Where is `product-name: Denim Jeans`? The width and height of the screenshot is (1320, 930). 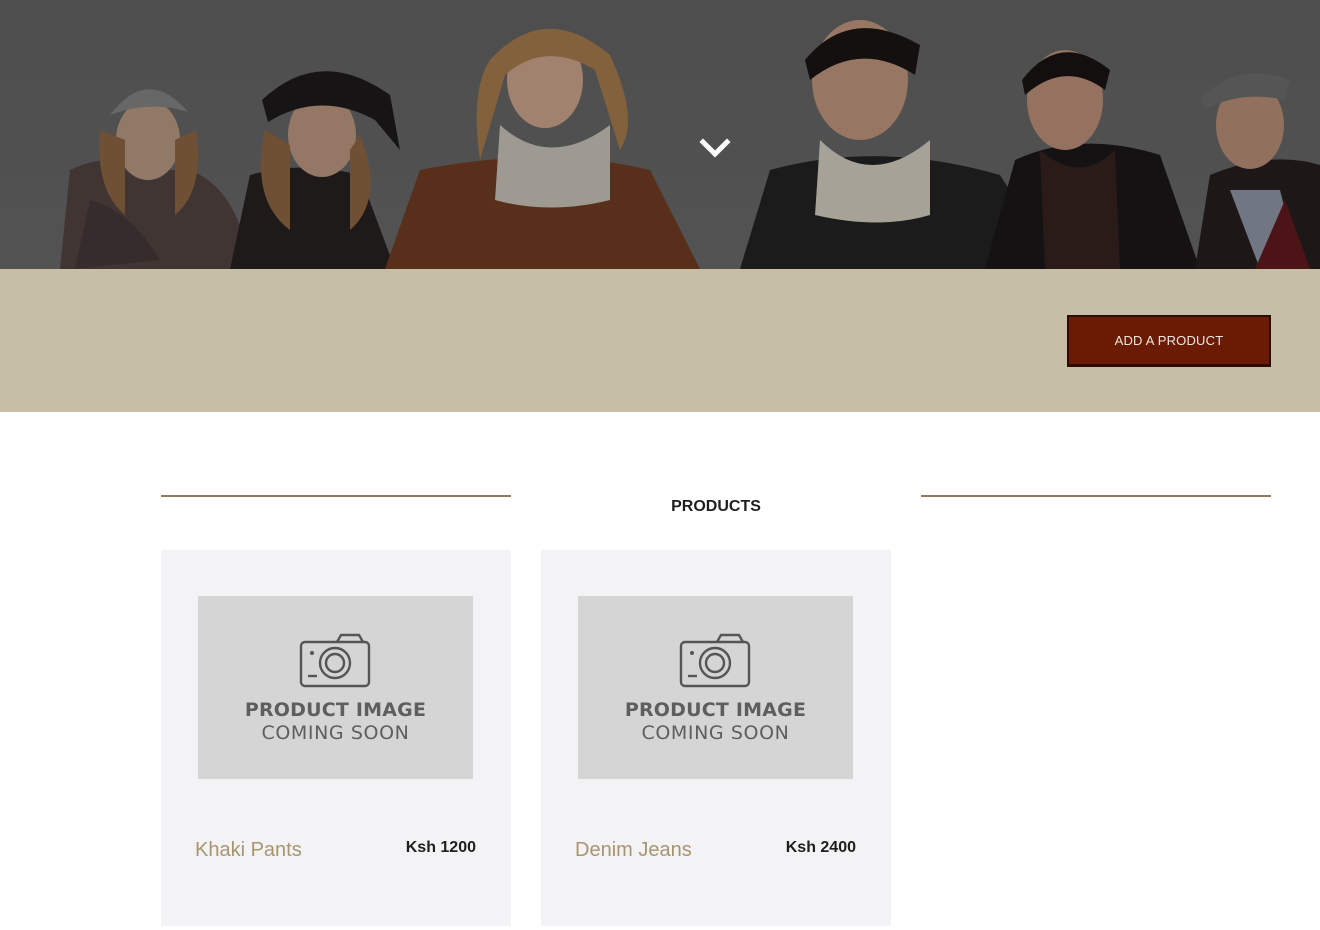
product-name: Denim Jeans is located at coordinates (633, 850).